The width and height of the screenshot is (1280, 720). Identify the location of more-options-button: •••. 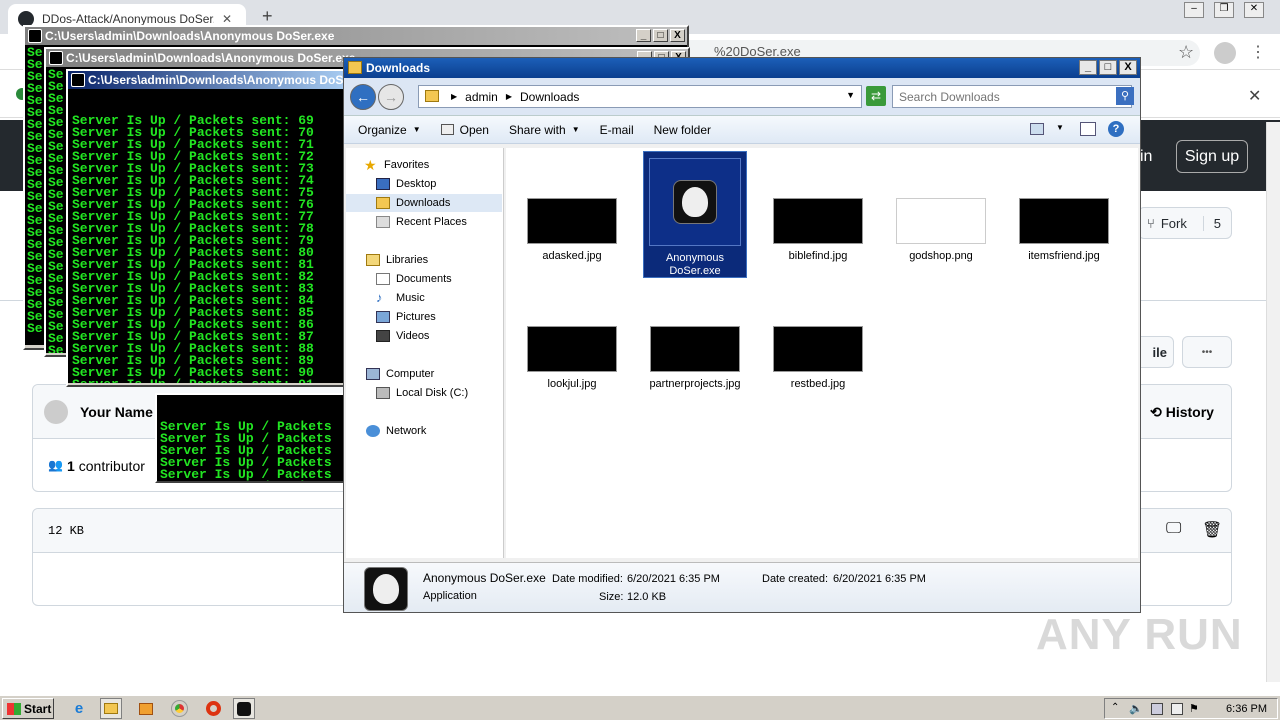
(1207, 352).